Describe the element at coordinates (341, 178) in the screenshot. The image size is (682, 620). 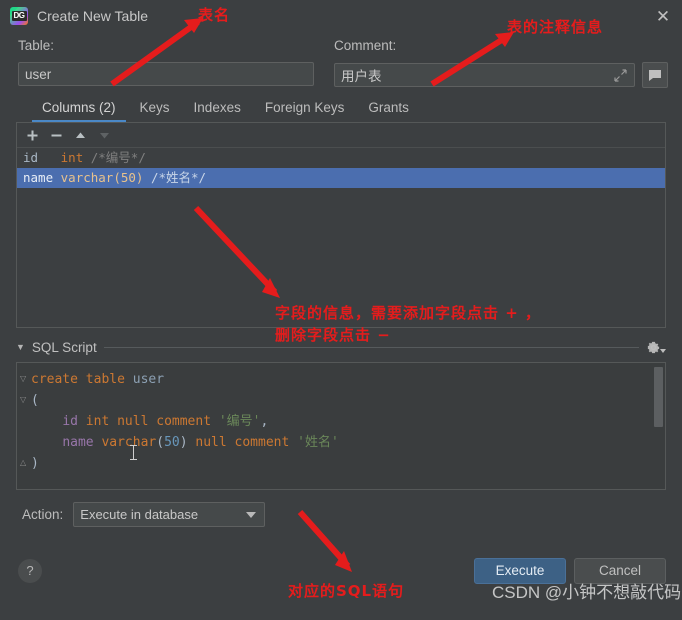
I see `table-row: name varchar(50) /*姓名*/` at that location.